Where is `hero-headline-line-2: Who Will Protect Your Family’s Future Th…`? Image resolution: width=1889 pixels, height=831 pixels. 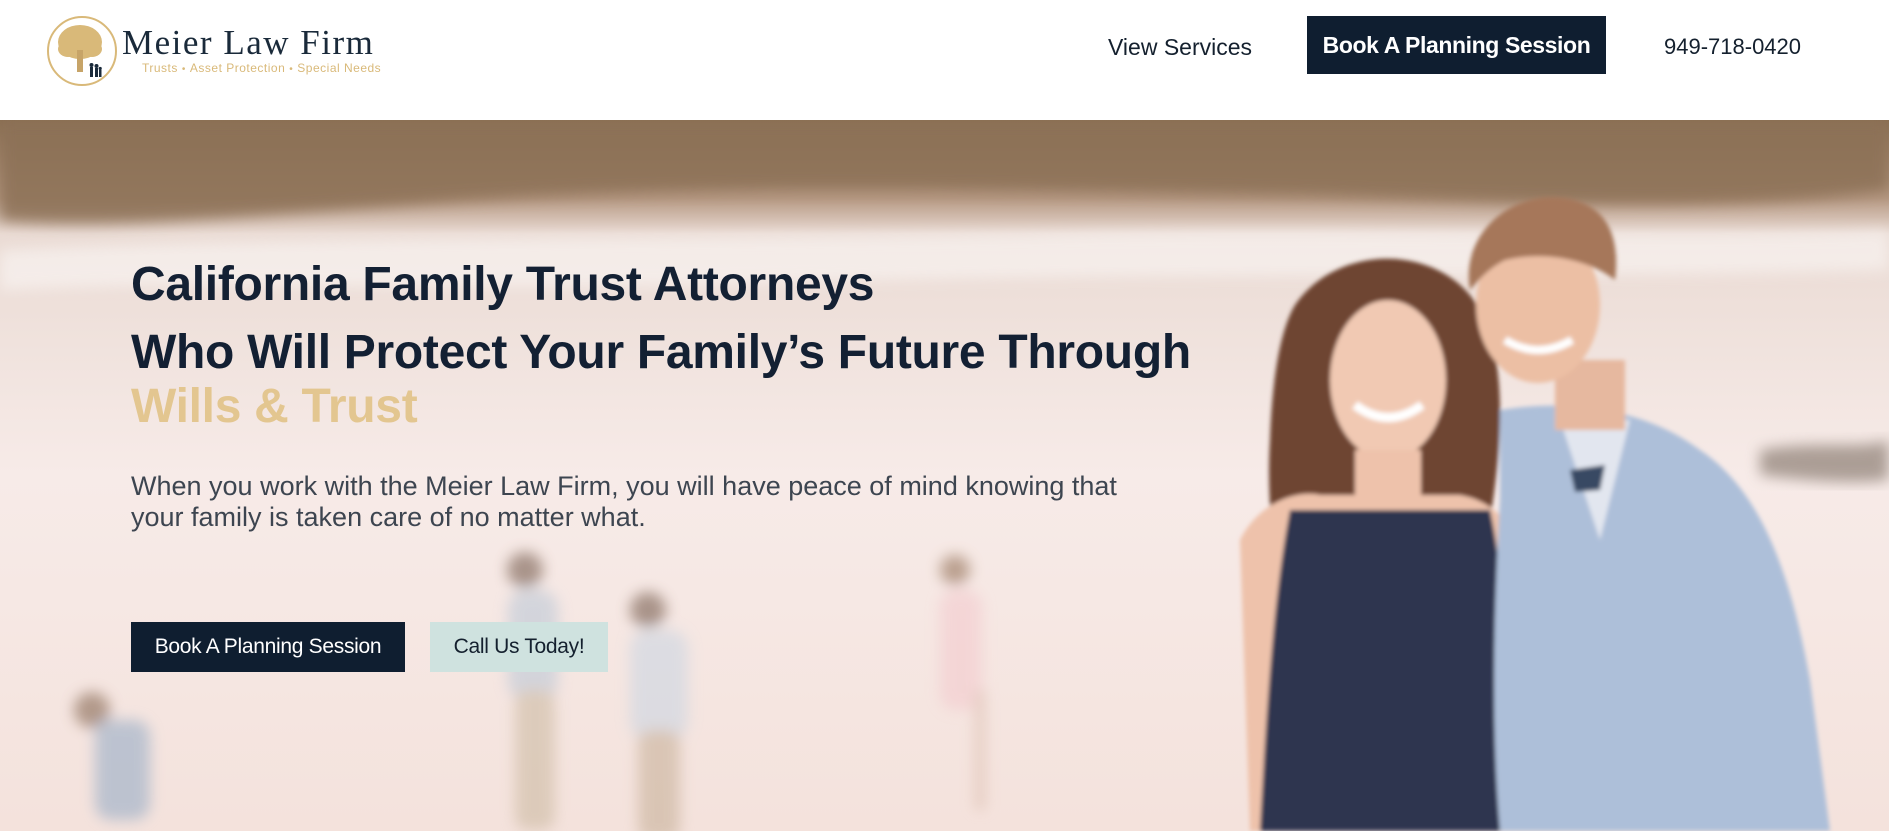 hero-headline-line-2: Who Will Protect Your Family’s Future Th… is located at coordinates (661, 352).